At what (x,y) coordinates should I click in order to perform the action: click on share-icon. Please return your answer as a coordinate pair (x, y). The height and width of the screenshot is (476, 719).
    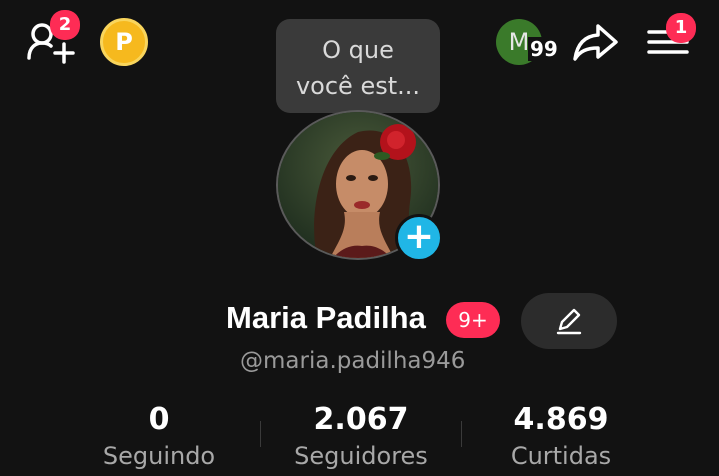
    Looking at the image, I should click on (595, 42).